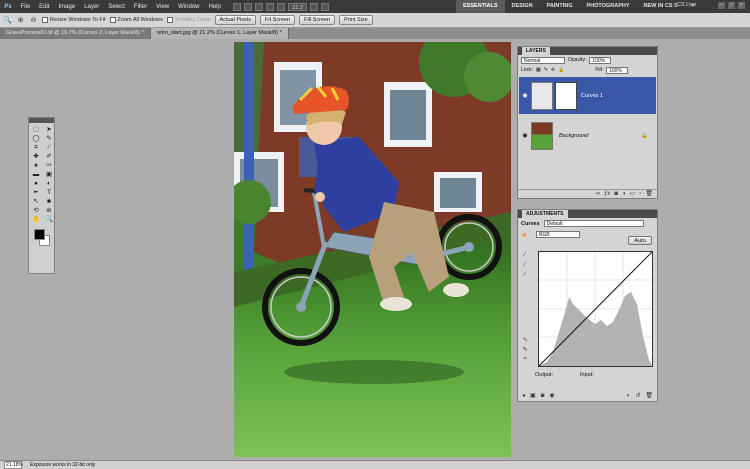  What do you see at coordinates (640, 194) in the screenshot?
I see `new-layer-icon: ▫` at bounding box center [640, 194].